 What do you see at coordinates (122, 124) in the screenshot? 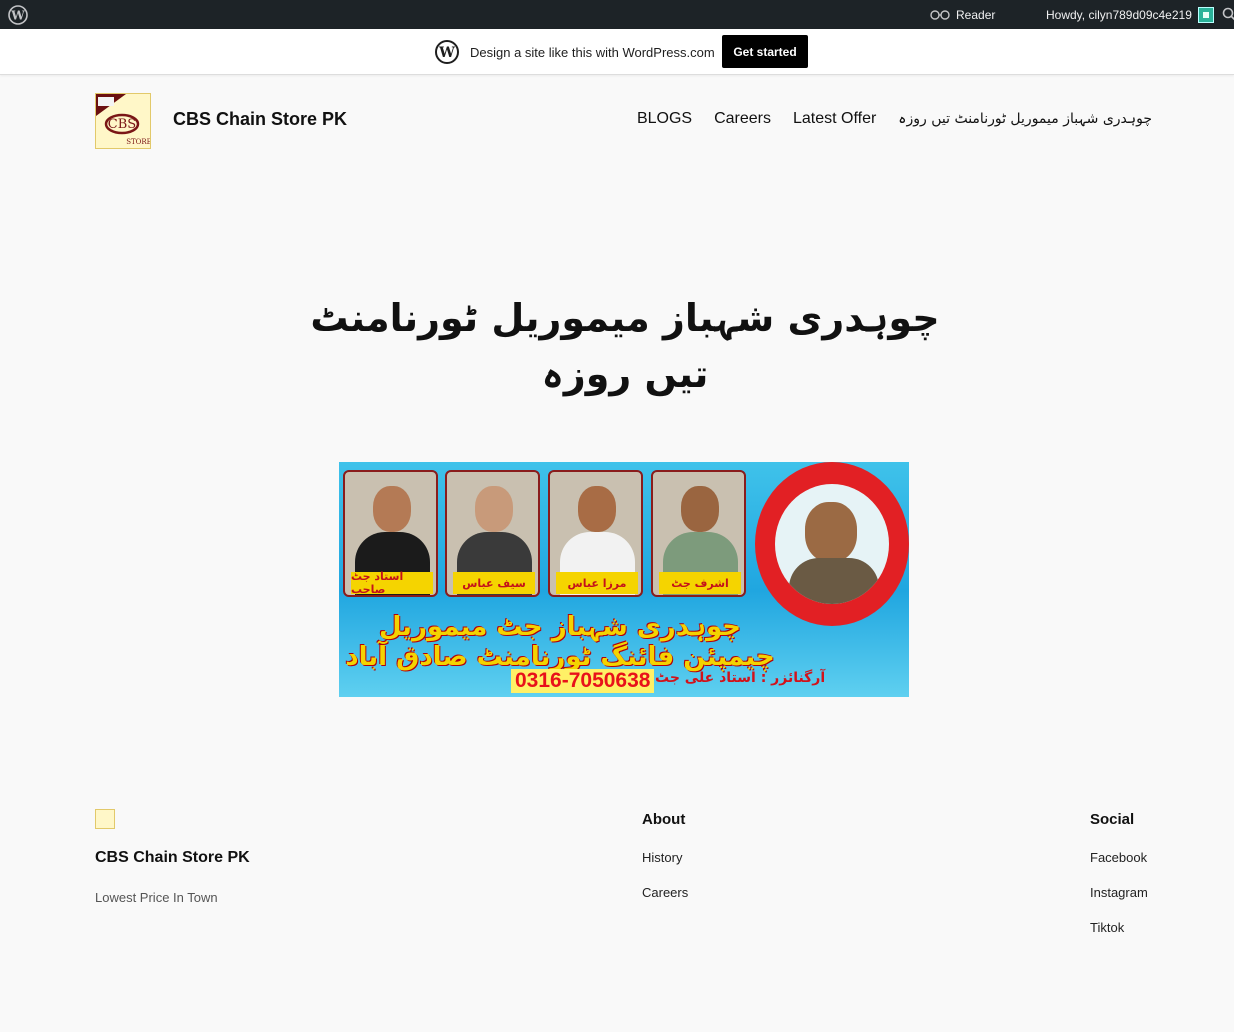
I see `svg-text: CBS` at bounding box center [122, 124].